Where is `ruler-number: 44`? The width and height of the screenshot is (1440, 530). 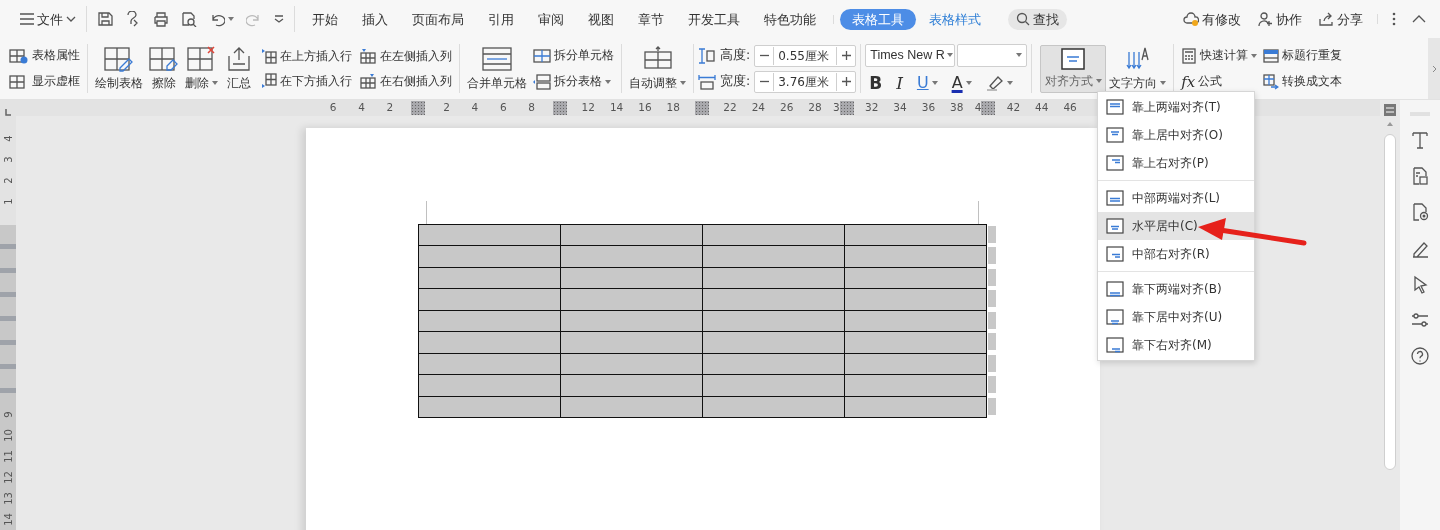
ruler-number: 44 is located at coordinates (1042, 107).